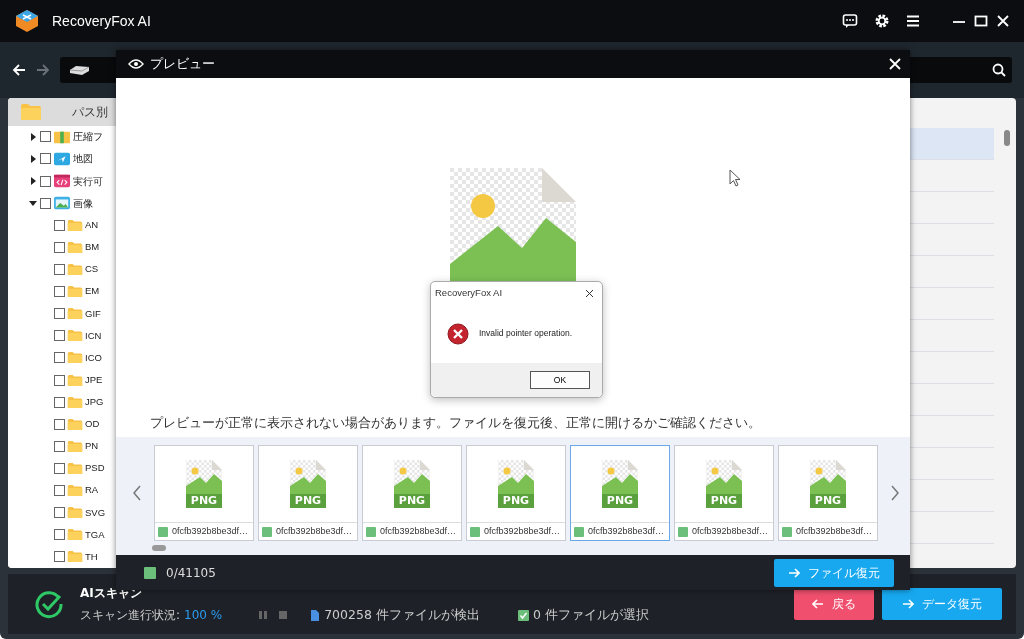 This screenshot has width=1024, height=639. I want to click on close-icon, so click(589, 293).